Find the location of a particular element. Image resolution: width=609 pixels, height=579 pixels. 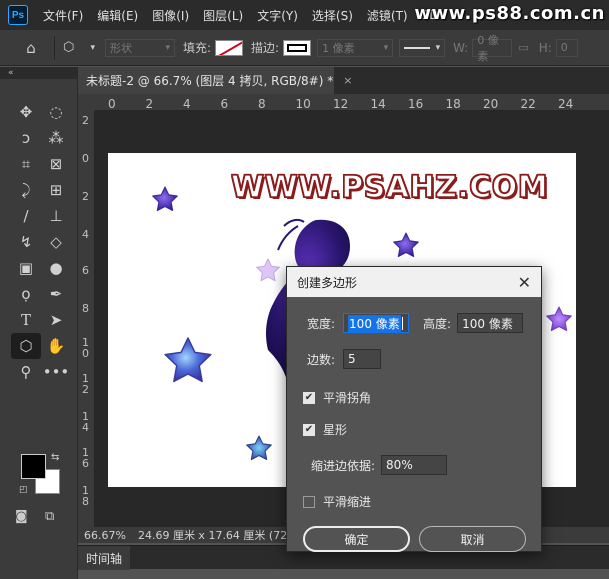

height-label: 高度: is located at coordinates (437, 323).